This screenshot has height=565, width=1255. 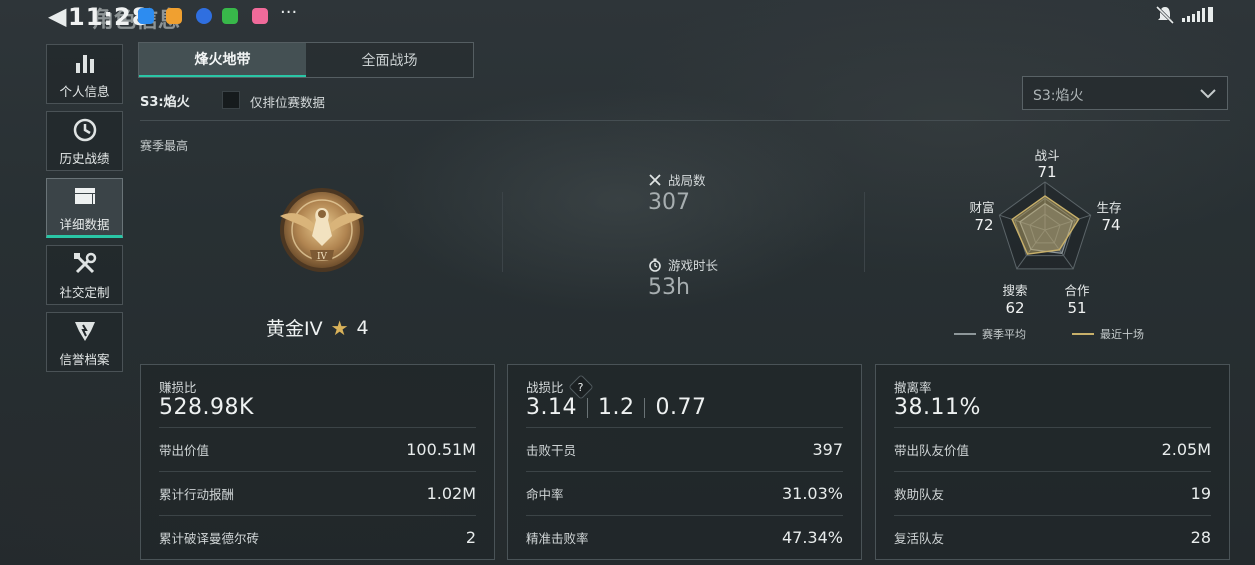 I want to click on radar-axis-label: 战斗, so click(x=1047, y=155).